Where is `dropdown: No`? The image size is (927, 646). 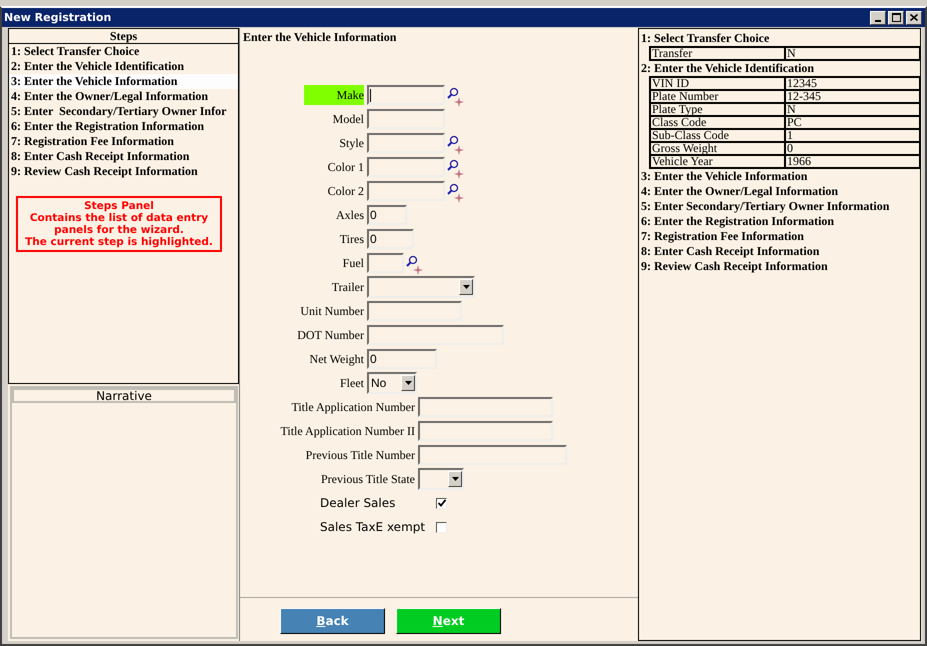
dropdown: No is located at coordinates (392, 383).